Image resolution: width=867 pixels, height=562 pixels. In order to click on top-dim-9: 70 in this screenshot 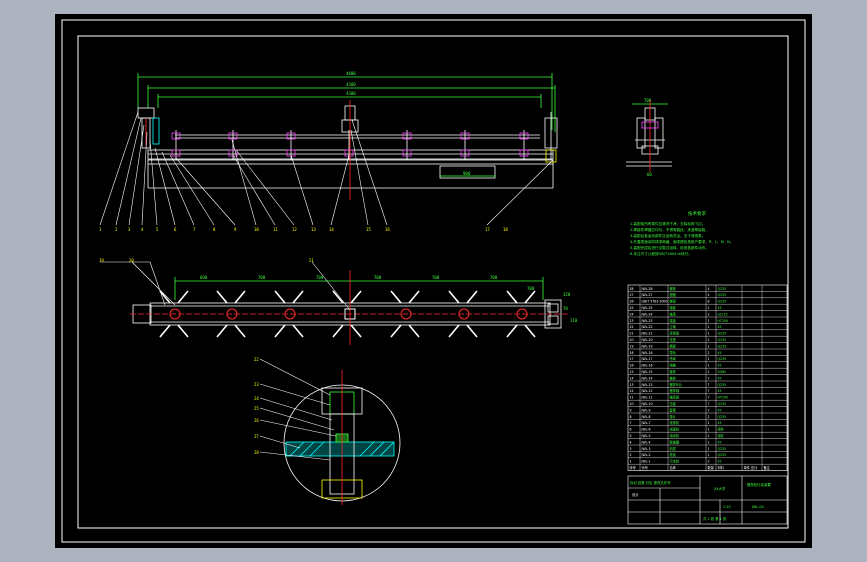, I will do `click(565, 308)`.